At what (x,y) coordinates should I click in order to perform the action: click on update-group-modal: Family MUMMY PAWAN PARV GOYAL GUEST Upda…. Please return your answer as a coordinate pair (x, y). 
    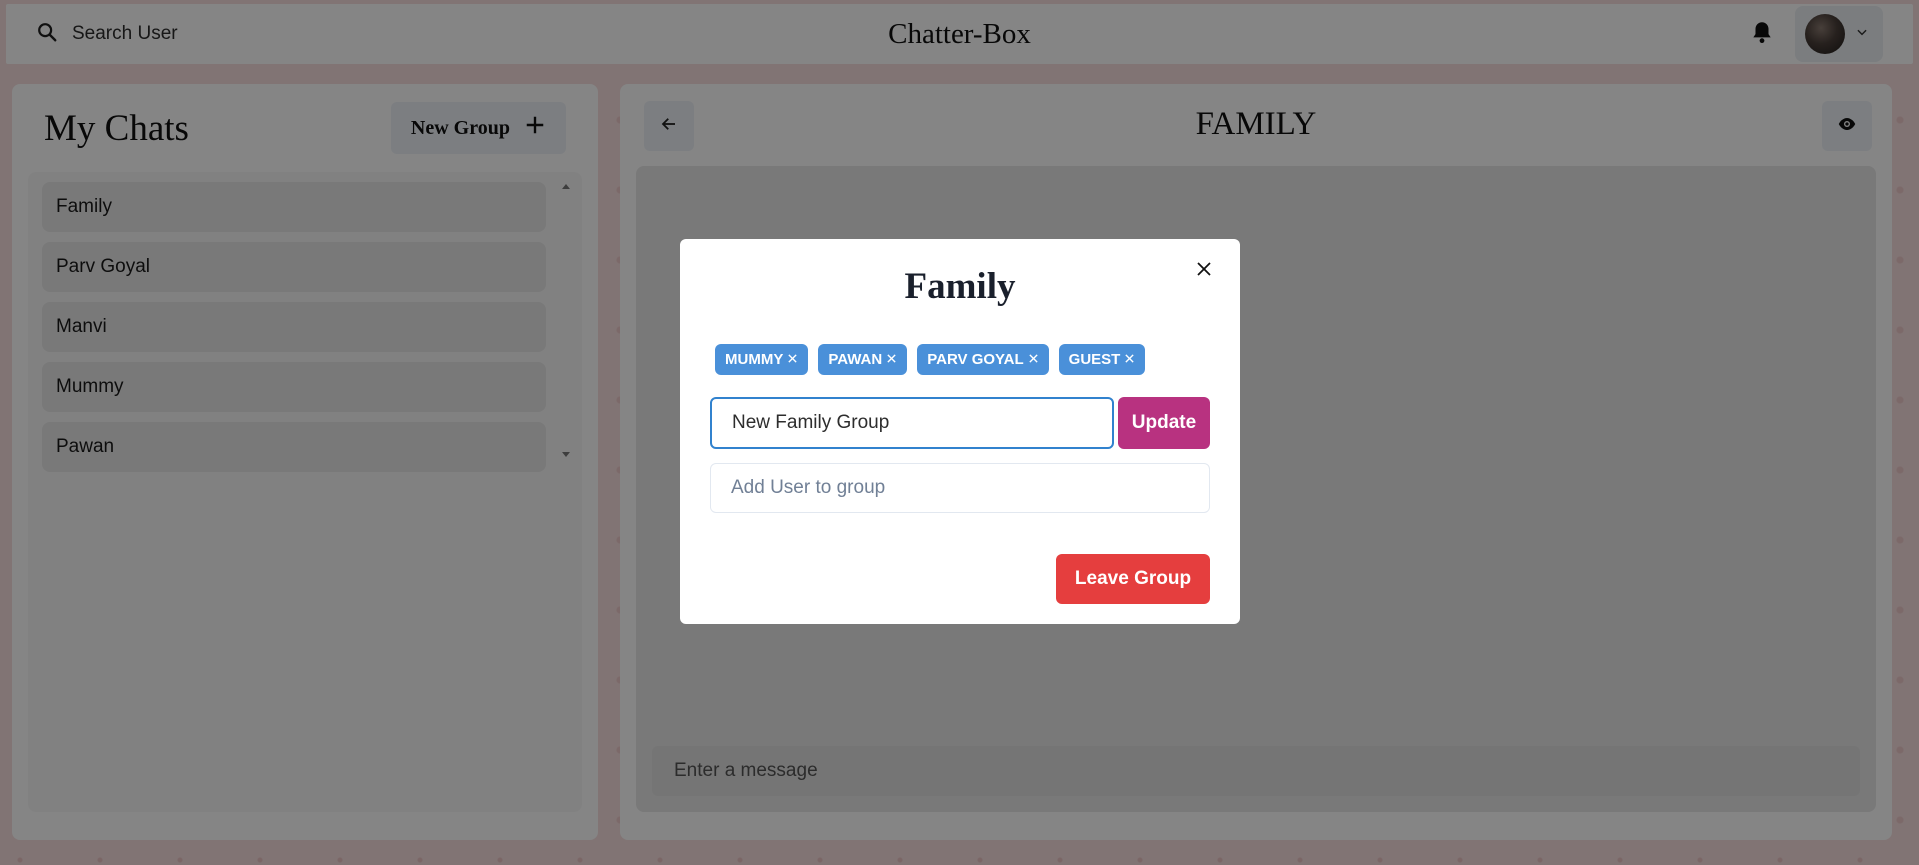
    Looking at the image, I should click on (960, 431).